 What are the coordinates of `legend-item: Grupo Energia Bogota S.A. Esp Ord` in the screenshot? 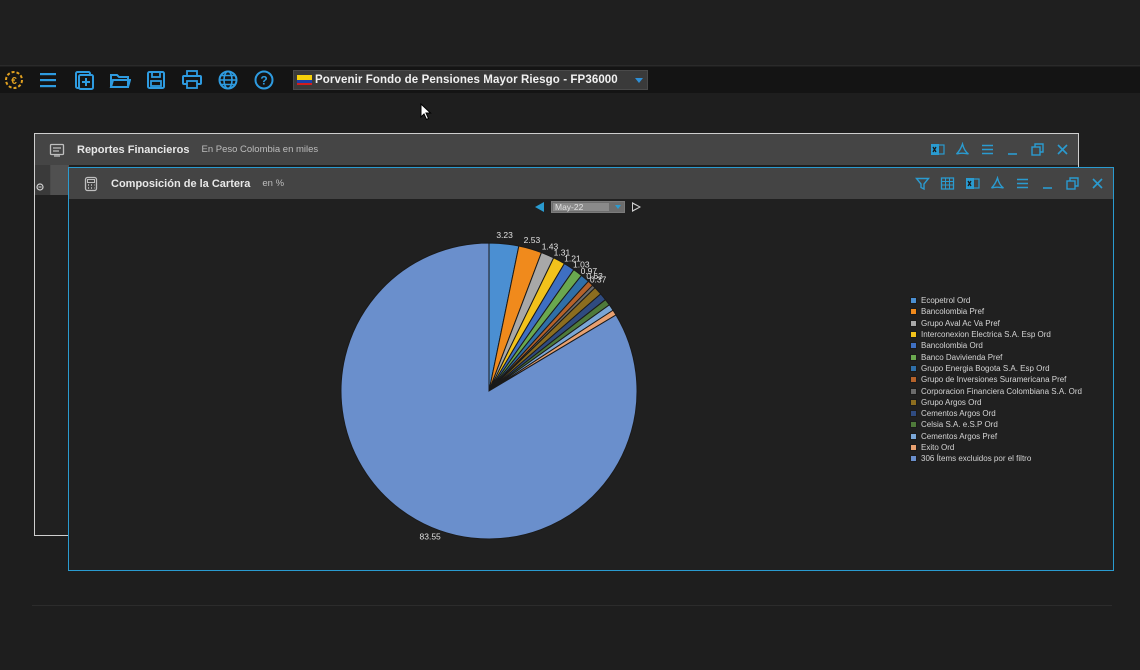 It's located at (996, 368).